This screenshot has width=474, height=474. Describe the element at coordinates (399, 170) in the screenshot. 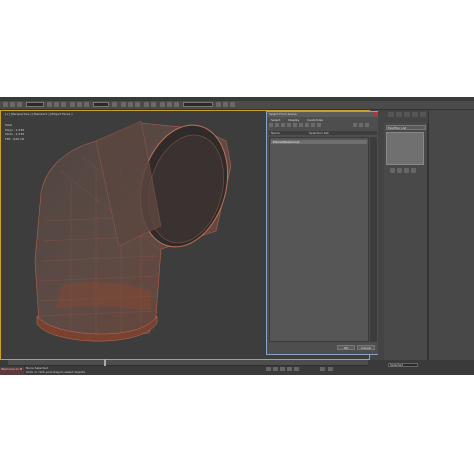

I see `show-end-result-icon` at that location.